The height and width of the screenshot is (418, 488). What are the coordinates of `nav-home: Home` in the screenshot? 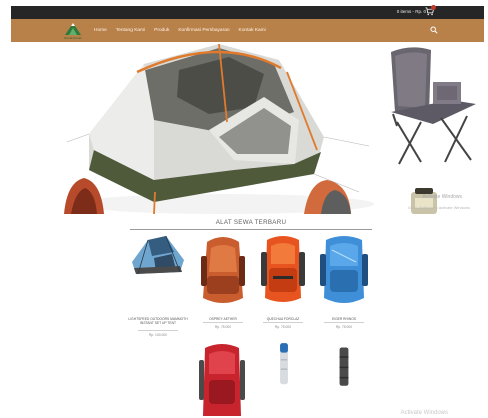 It's located at (100, 30).